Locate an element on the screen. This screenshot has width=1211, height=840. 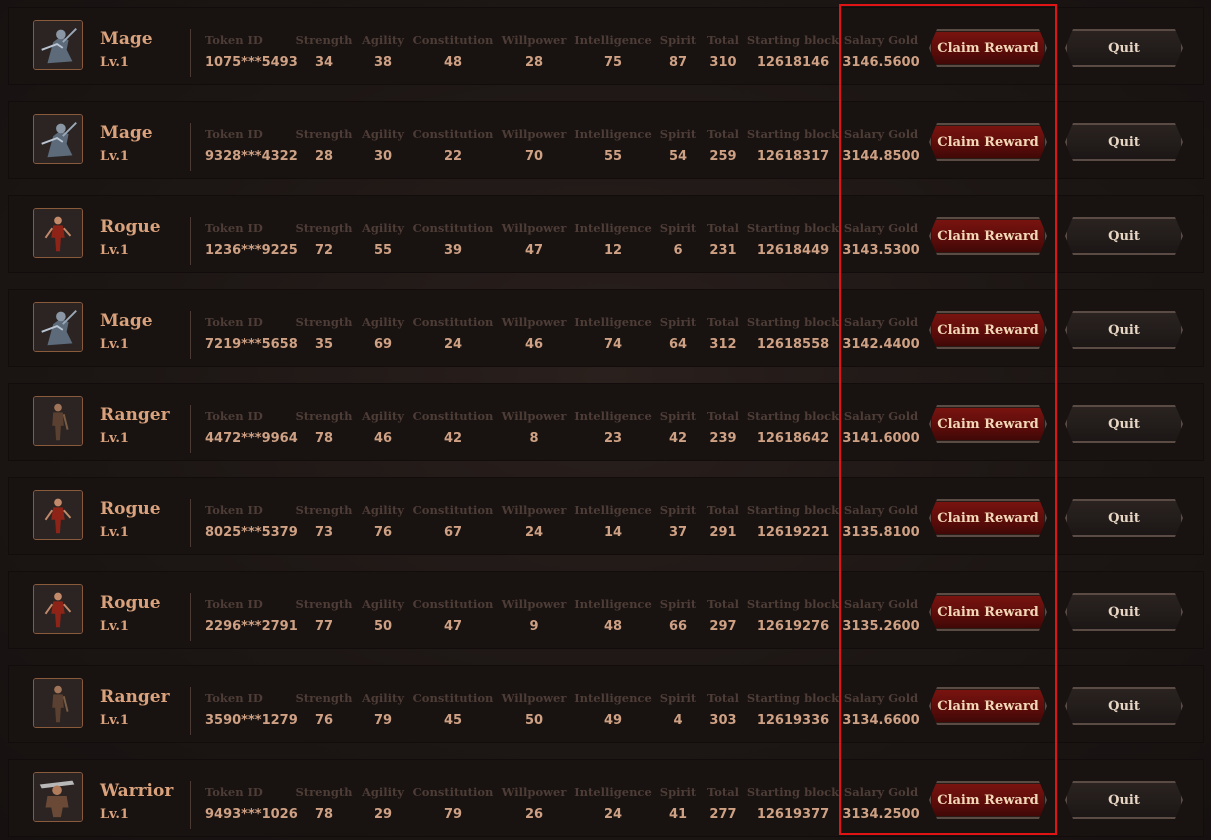
token-id-value: 1236***9225 is located at coordinates (251, 250).